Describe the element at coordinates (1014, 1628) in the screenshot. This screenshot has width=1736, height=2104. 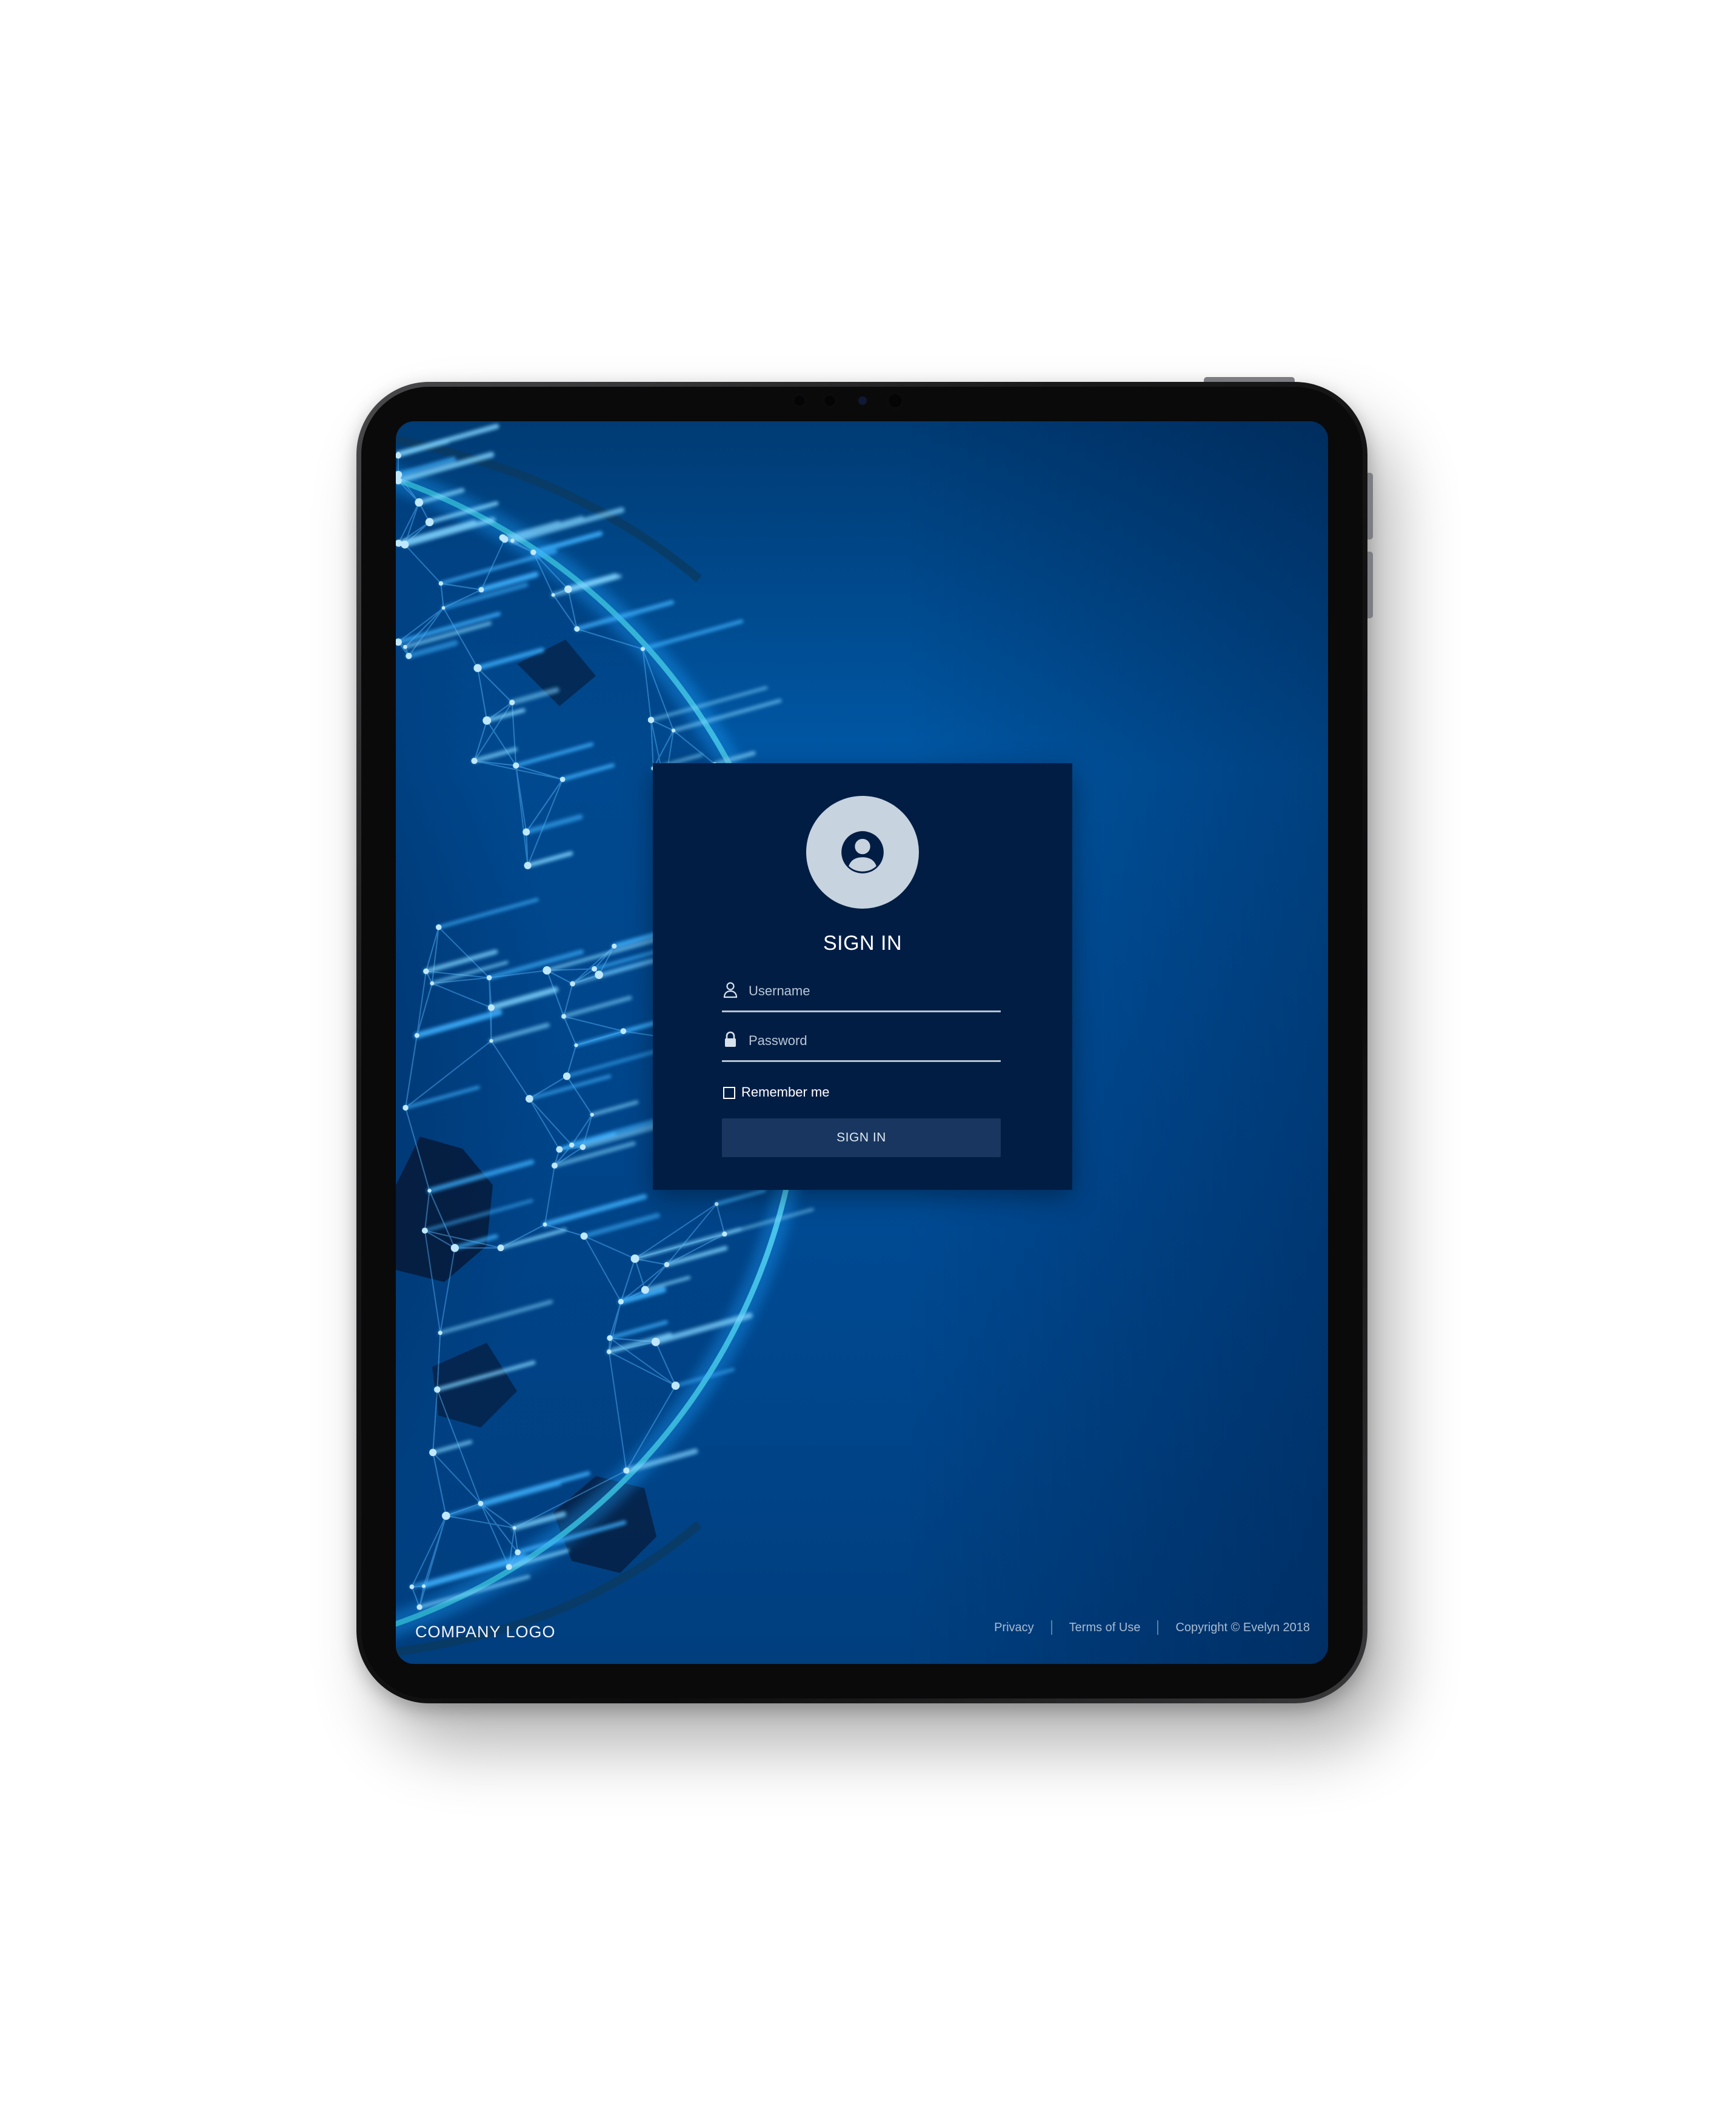
I see `privacy-link: Privacy` at that location.